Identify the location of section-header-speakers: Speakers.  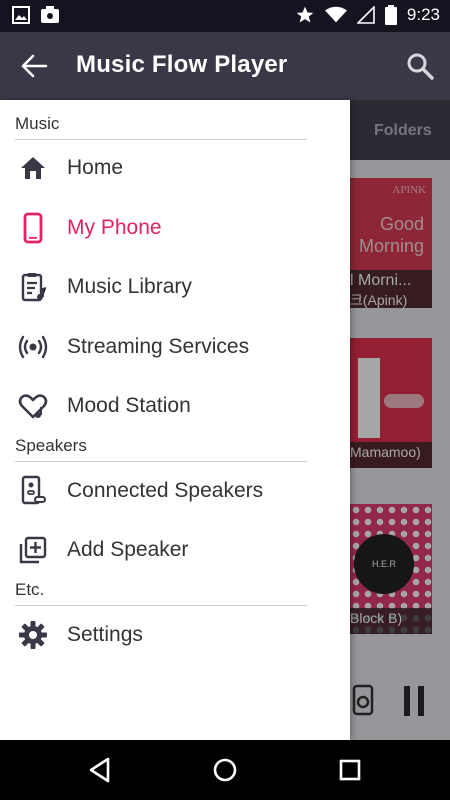
(161, 449).